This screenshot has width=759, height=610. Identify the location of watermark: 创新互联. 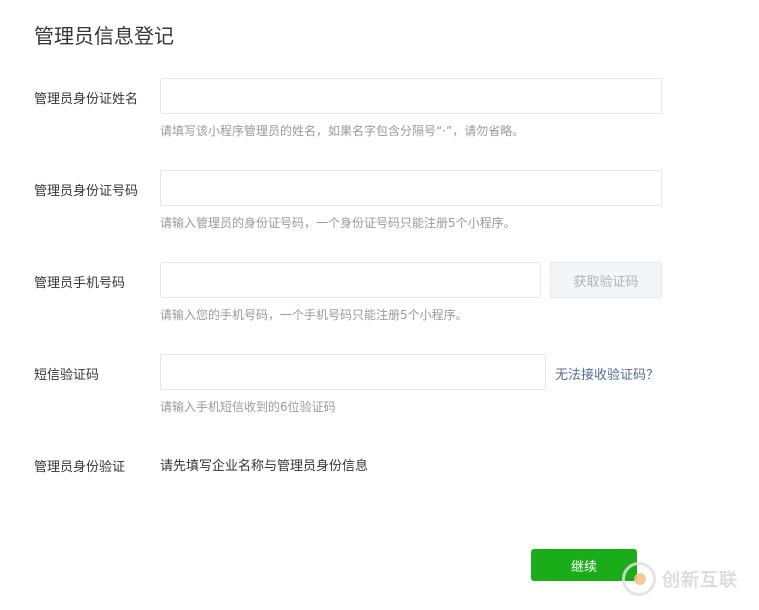
(680, 579).